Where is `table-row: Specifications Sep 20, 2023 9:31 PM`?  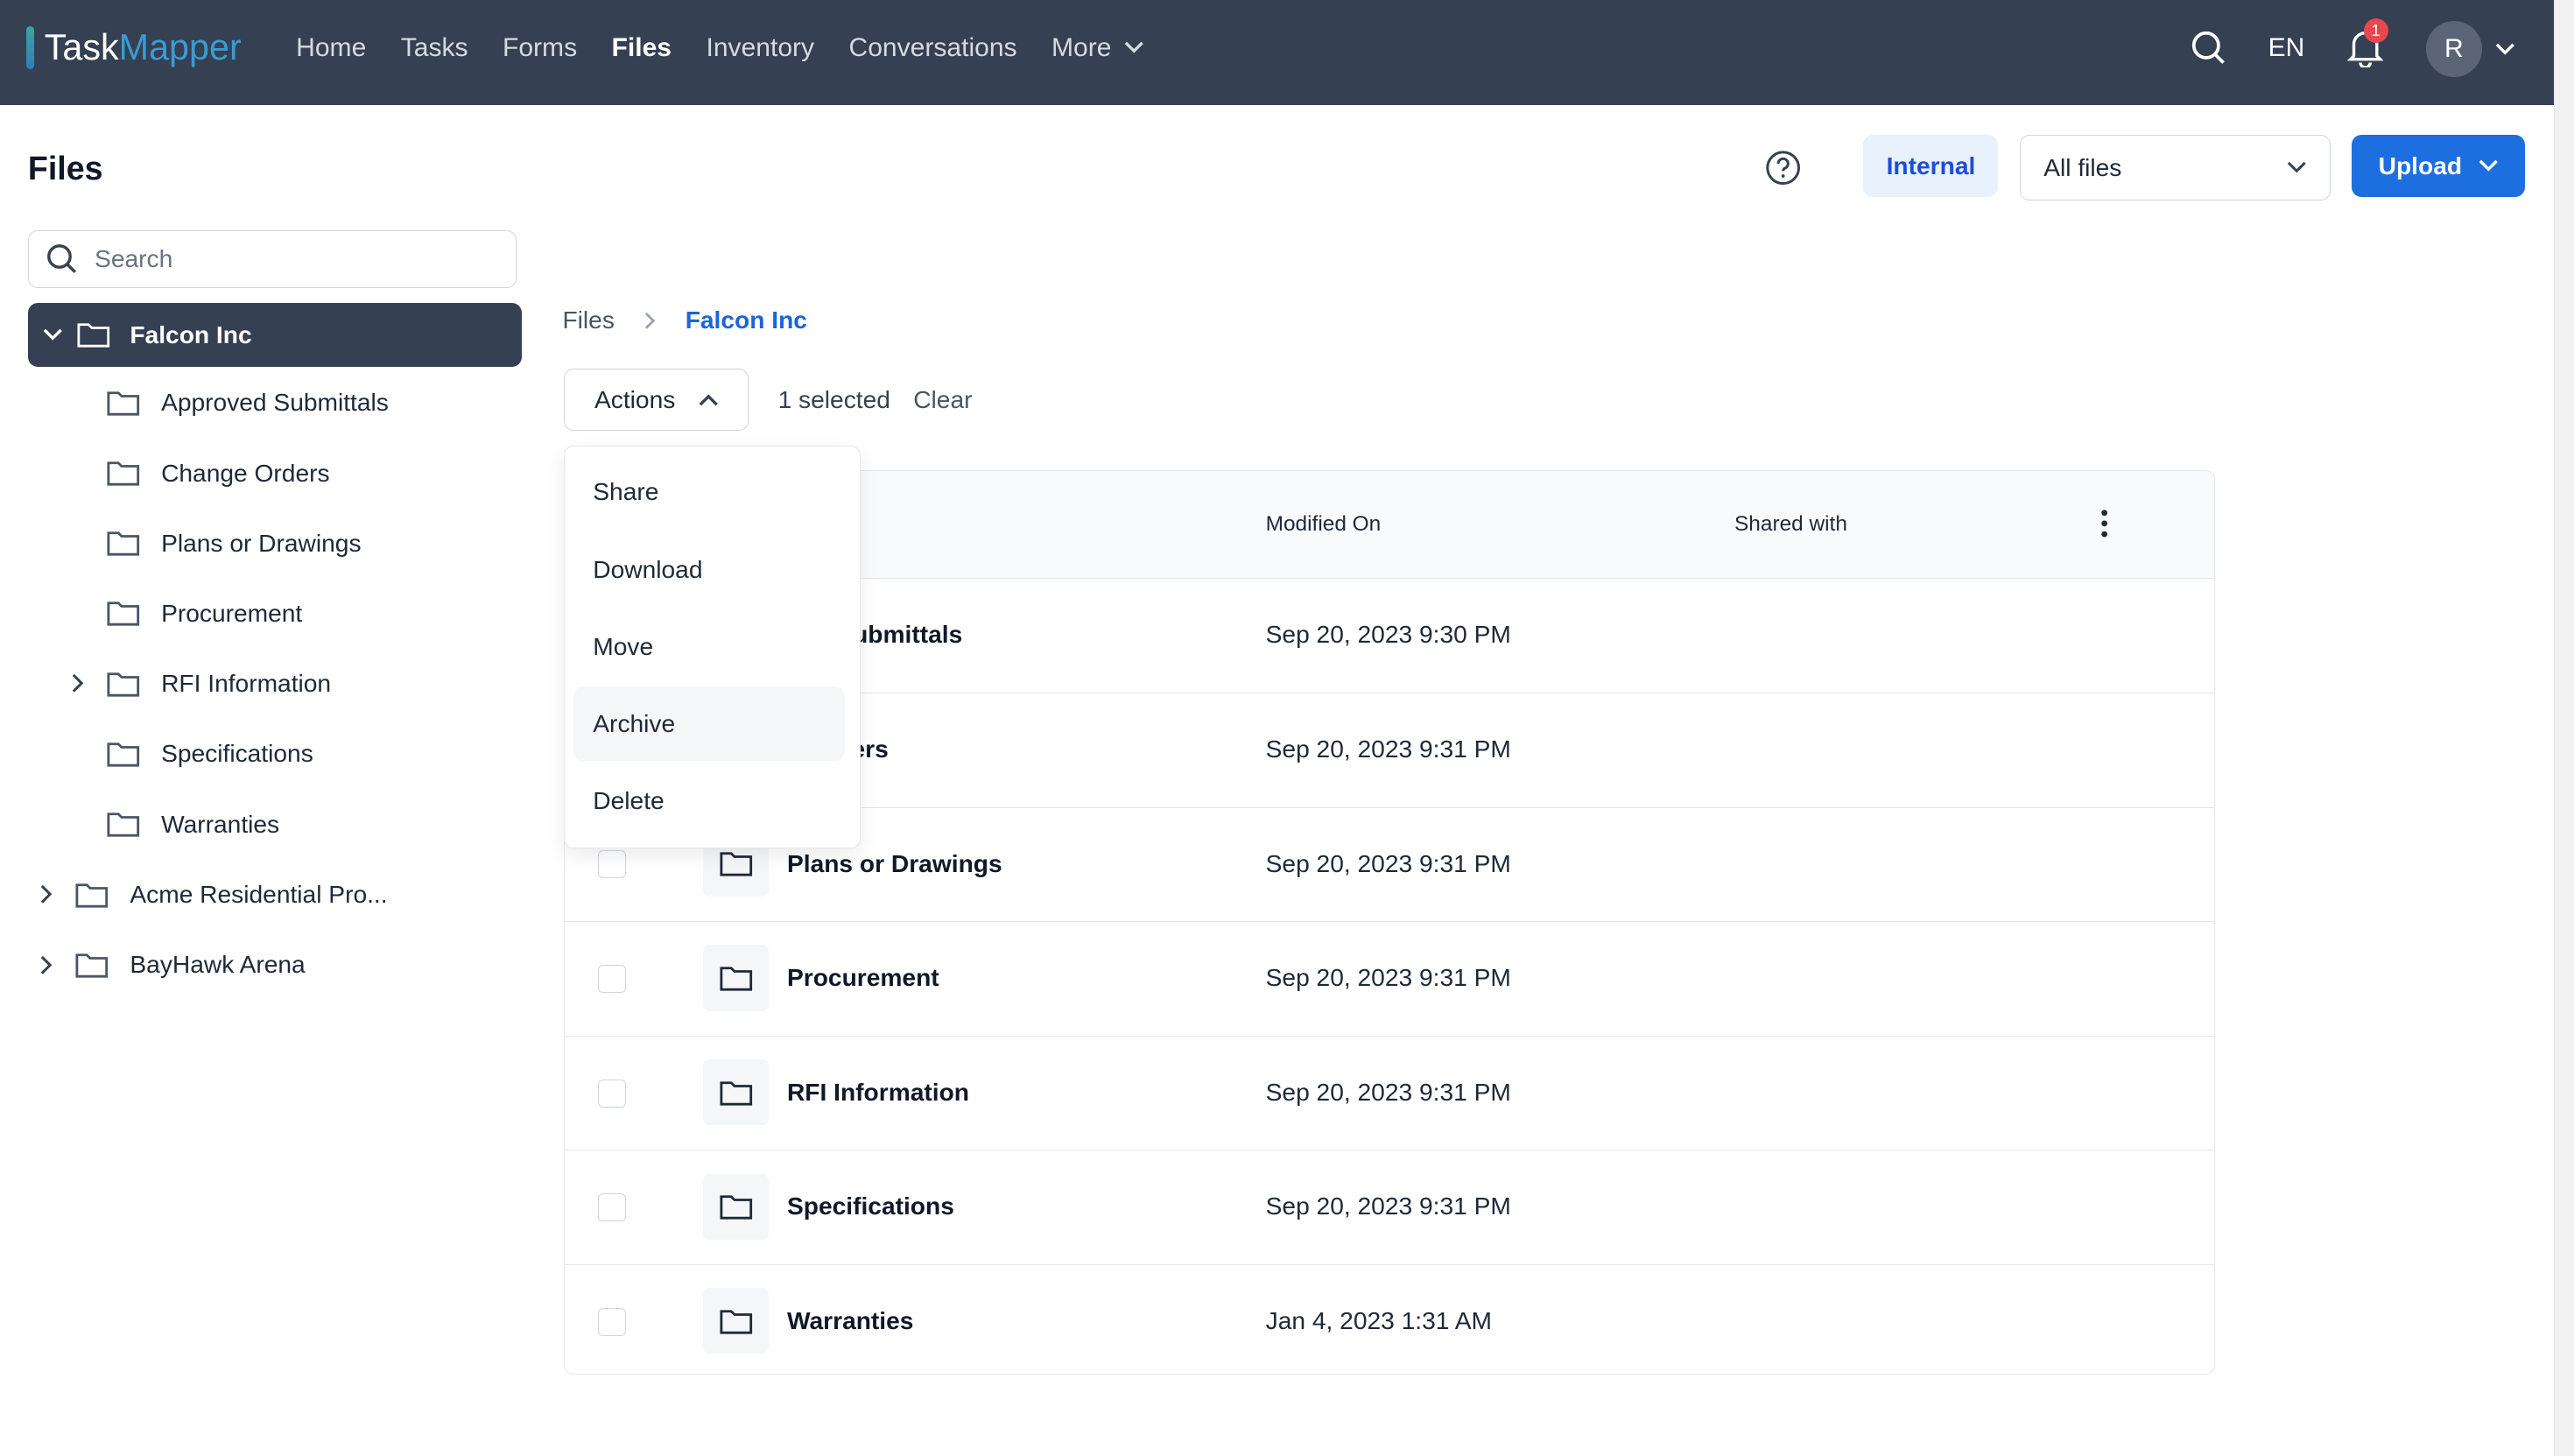 table-row: Specifications Sep 20, 2023 9:31 PM is located at coordinates (1390, 1208).